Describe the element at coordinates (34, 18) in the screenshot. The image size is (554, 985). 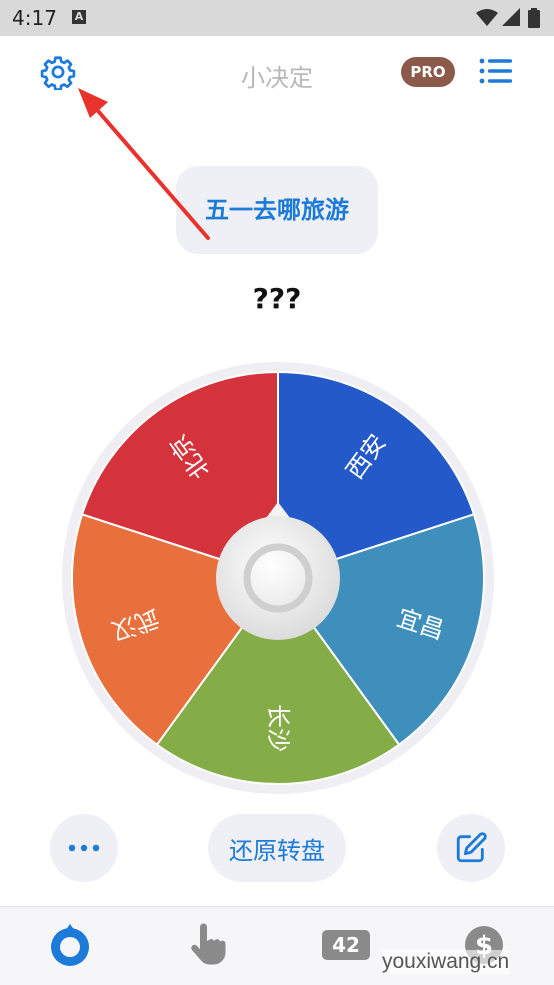
I see `status-time: 4:17` at that location.